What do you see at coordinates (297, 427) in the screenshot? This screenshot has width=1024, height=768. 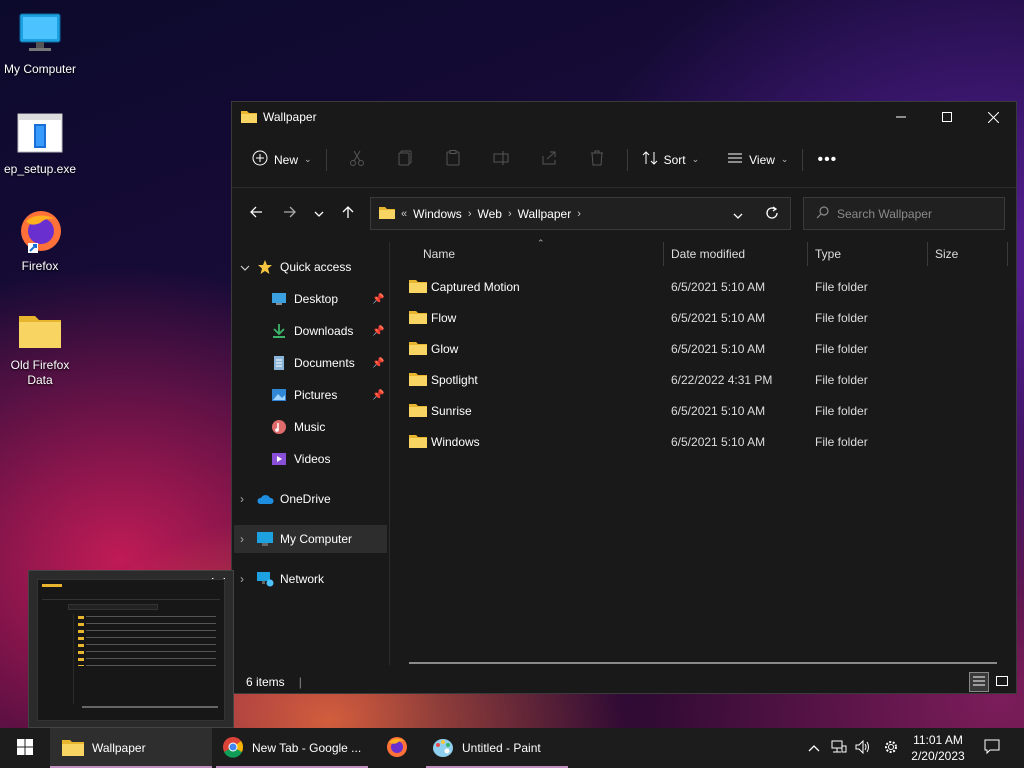 I see `nav-music: Music` at bounding box center [297, 427].